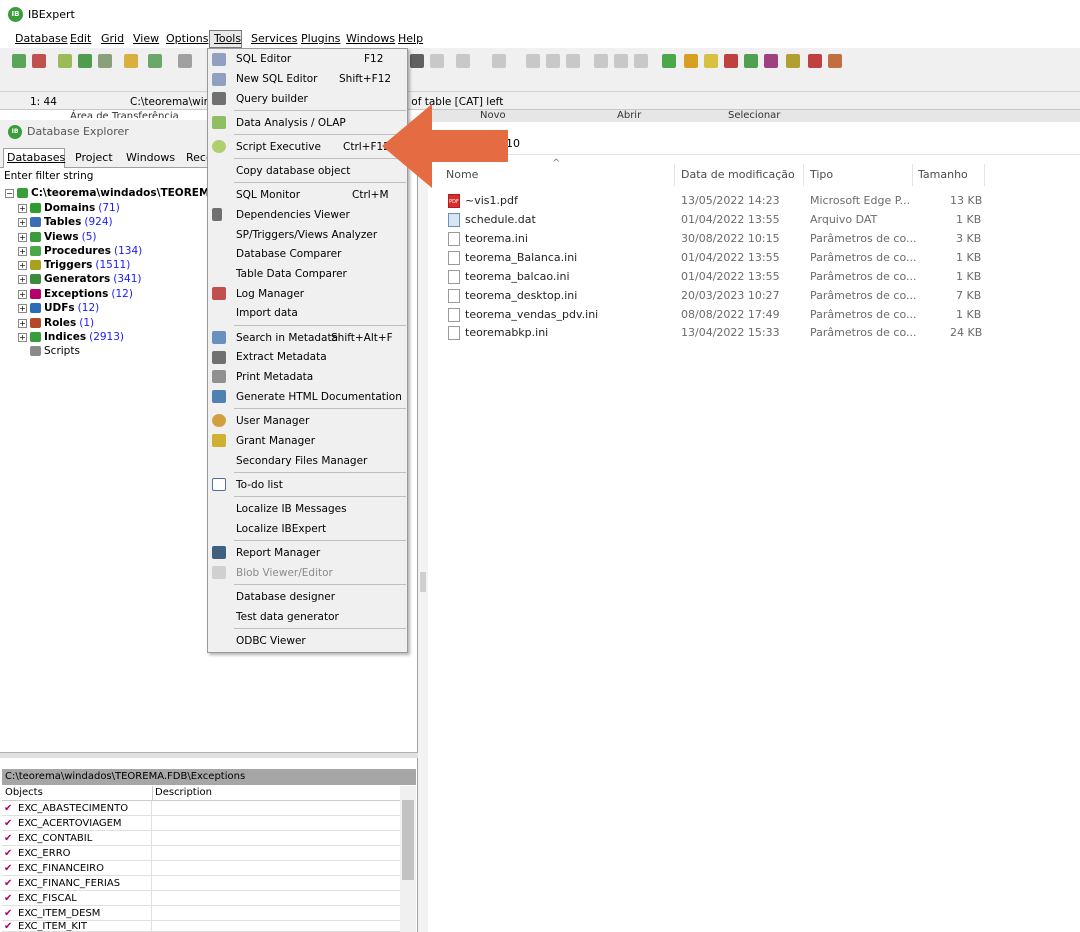 The image size is (1080, 932). What do you see at coordinates (793, 61) in the screenshot?
I see `toolbar-exception-icon` at bounding box center [793, 61].